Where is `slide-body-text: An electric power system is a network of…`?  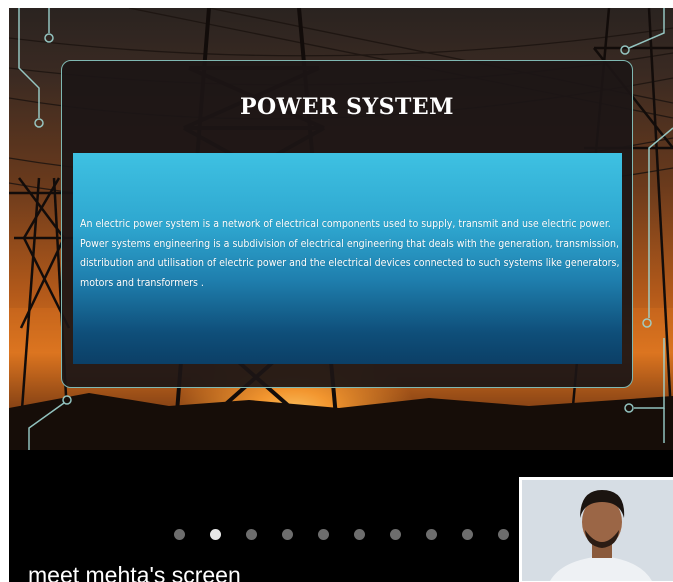
slide-body-text: An electric power system is a network of… is located at coordinates (350, 253).